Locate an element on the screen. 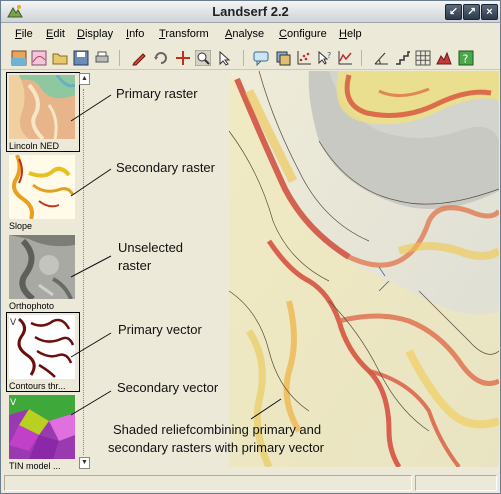 This screenshot has height=494, width=501. close-button: × is located at coordinates (489, 12).